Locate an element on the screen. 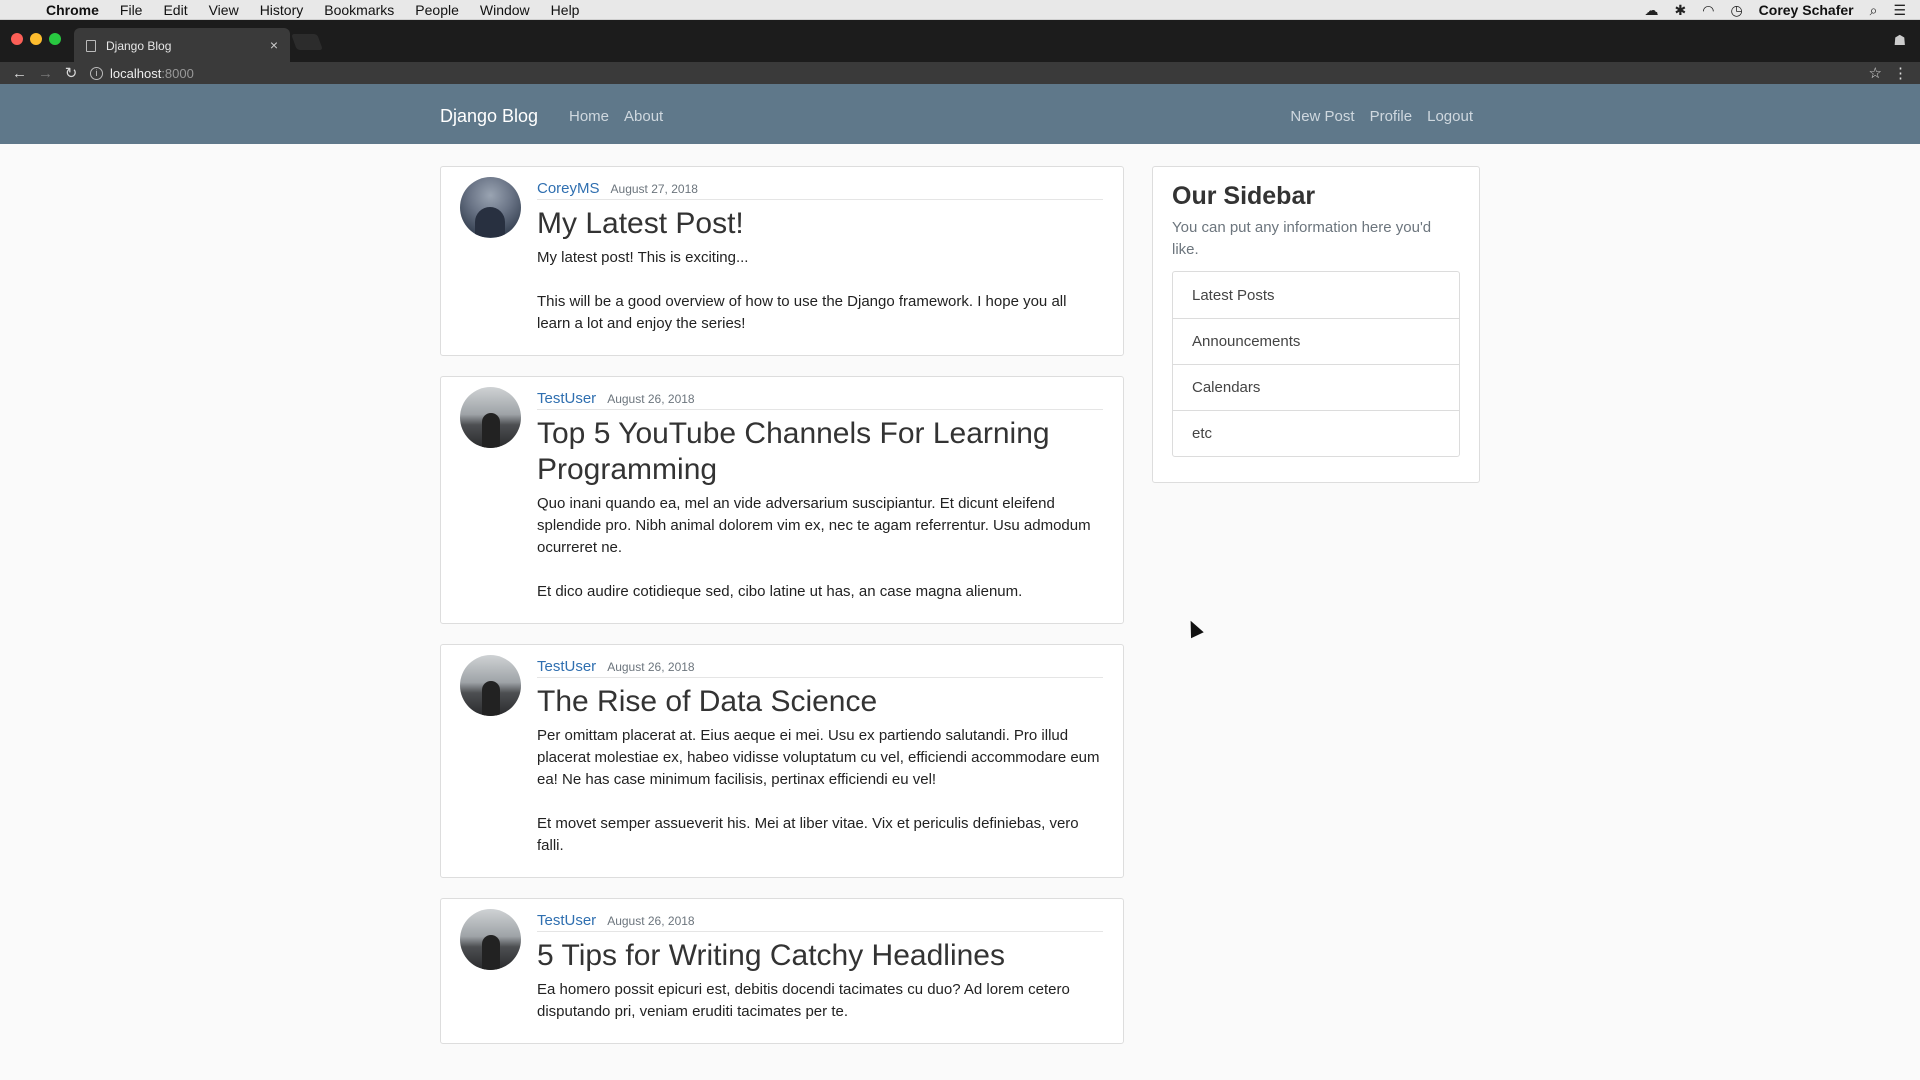  sidebar-title: Our Sidebar is located at coordinates (1244, 196).